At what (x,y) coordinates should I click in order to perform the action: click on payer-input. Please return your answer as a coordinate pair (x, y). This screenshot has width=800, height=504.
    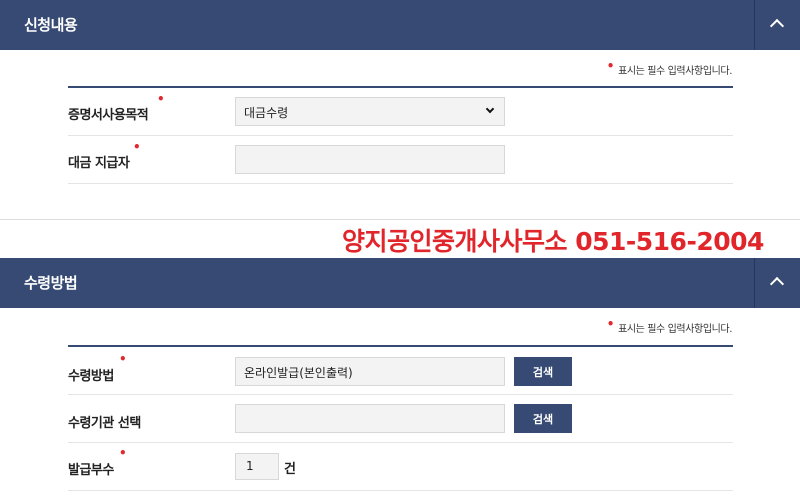
    Looking at the image, I should click on (370, 159).